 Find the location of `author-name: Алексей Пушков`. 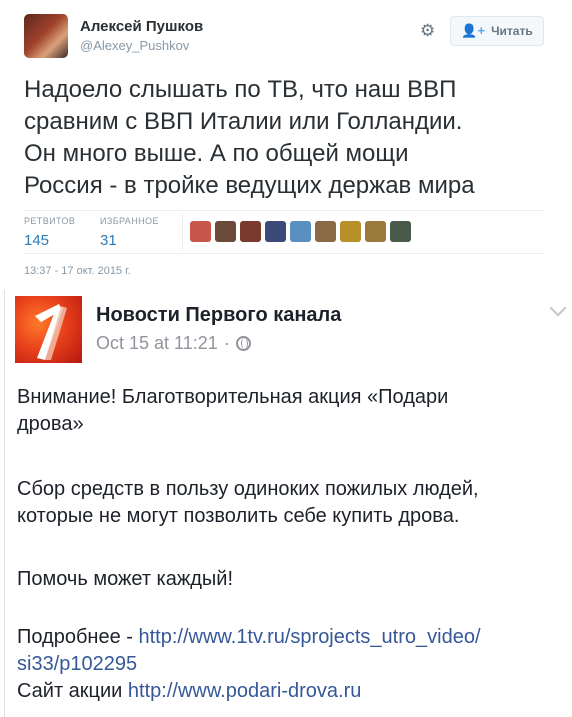

author-name: Алексей Пушков is located at coordinates (141, 26).